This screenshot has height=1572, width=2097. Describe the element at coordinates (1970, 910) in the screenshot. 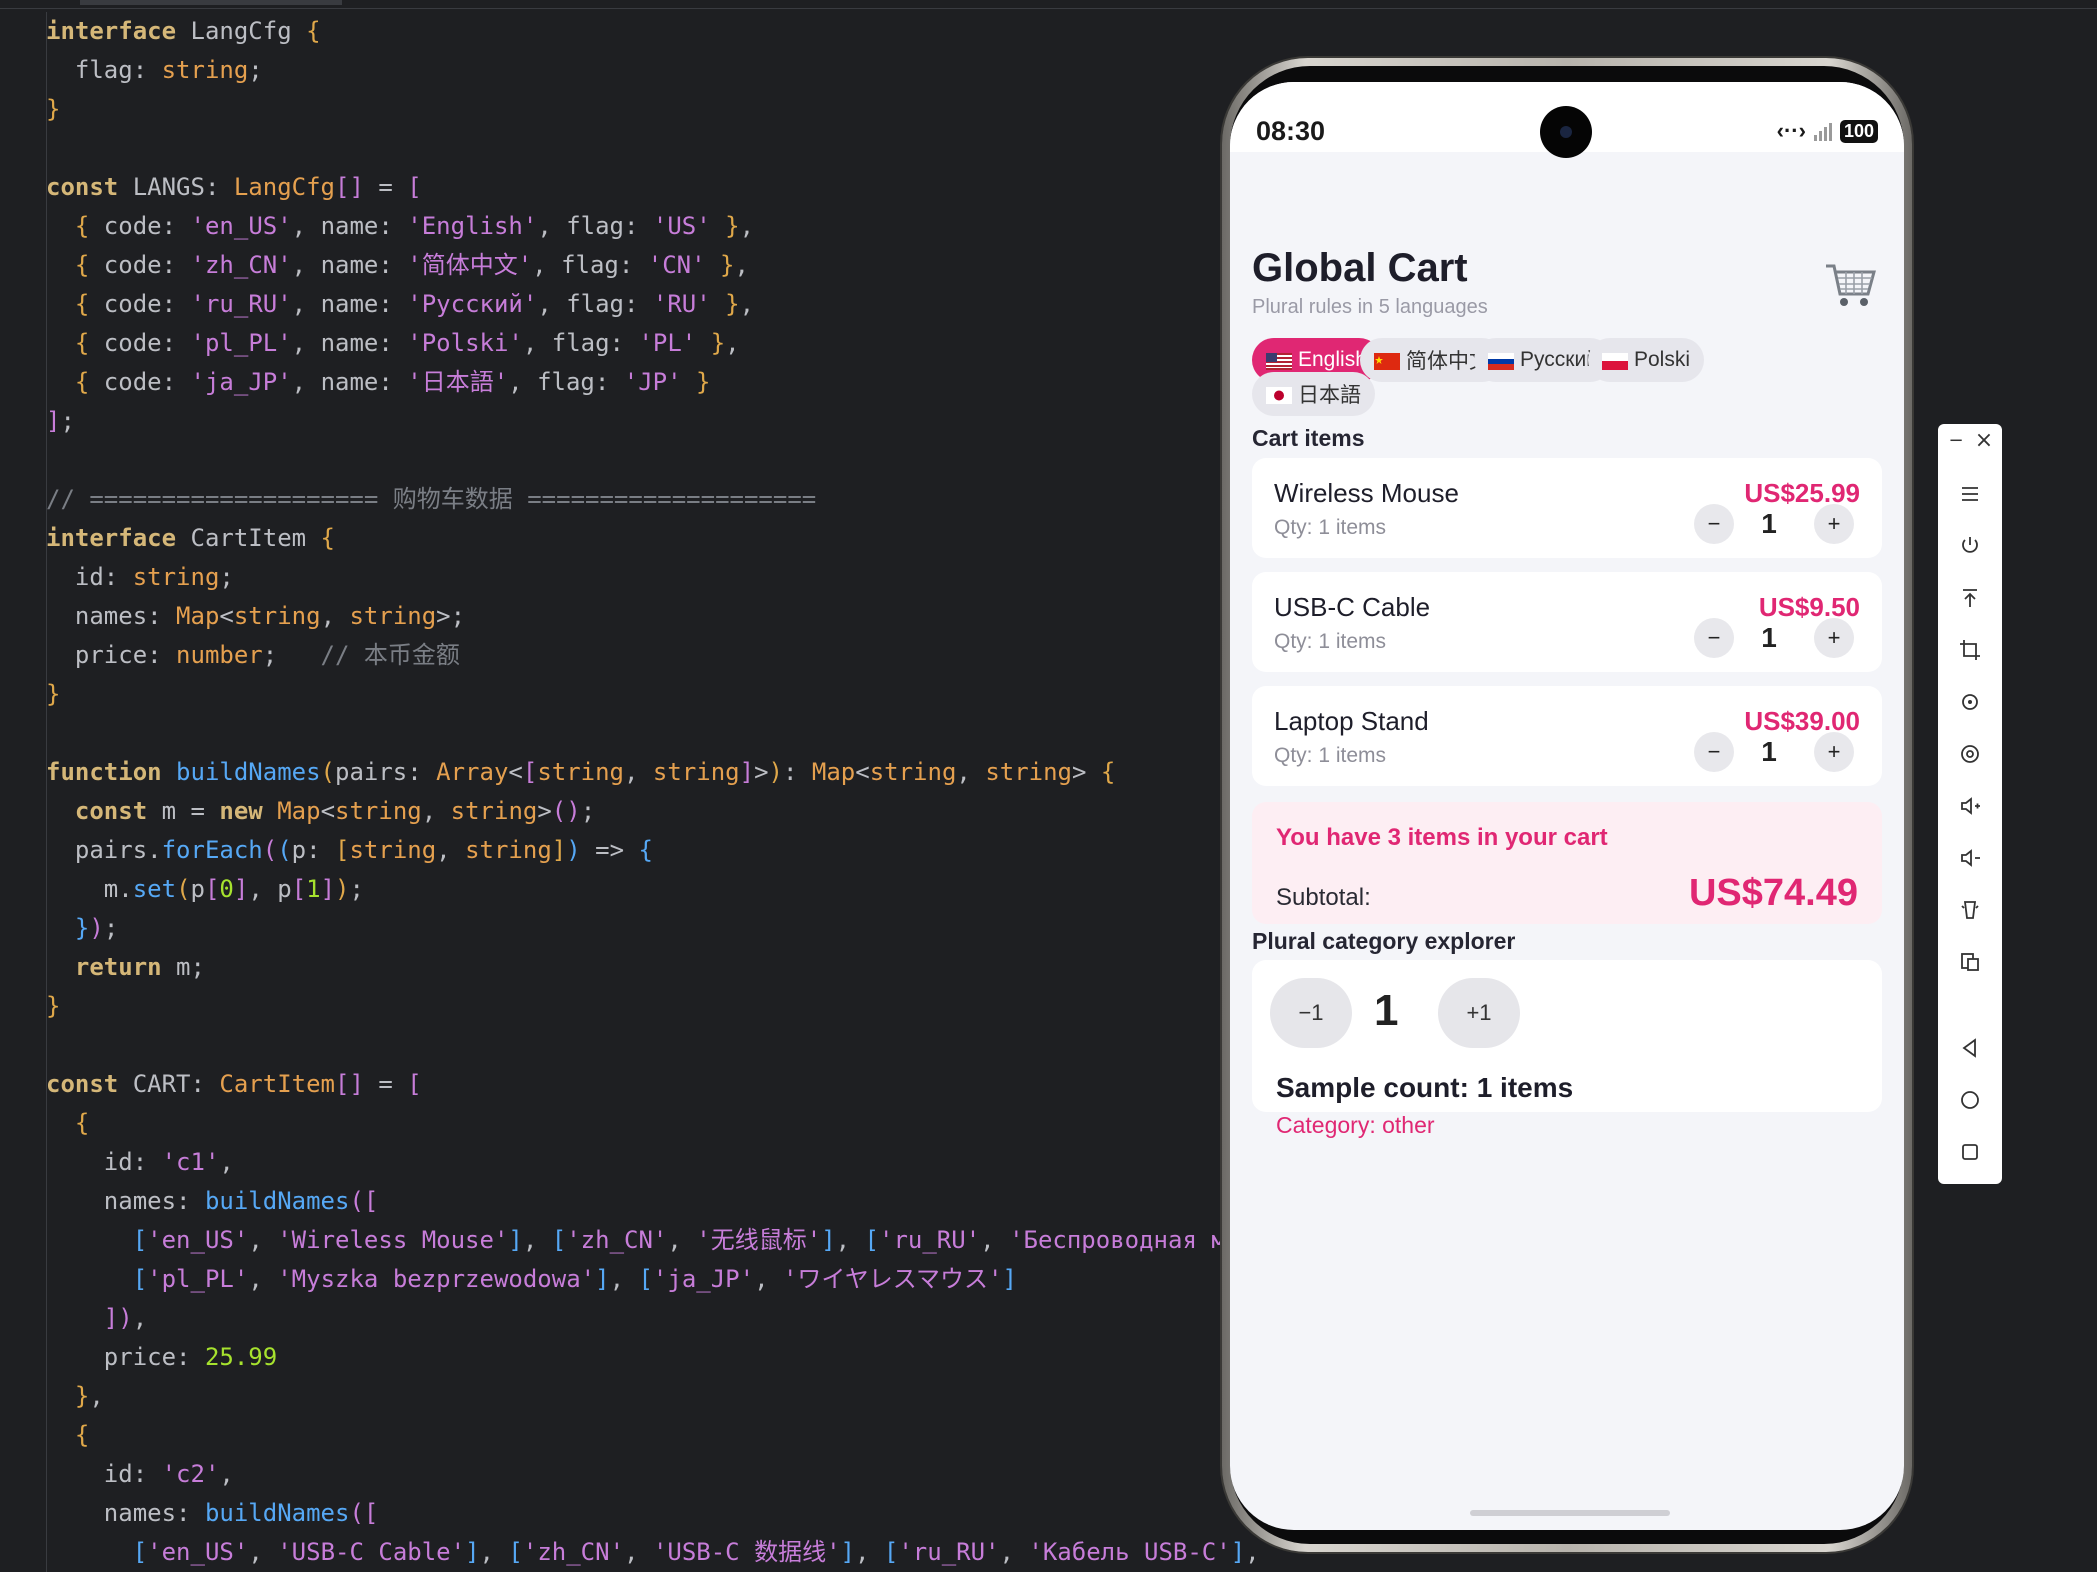

I see `shake-button` at that location.